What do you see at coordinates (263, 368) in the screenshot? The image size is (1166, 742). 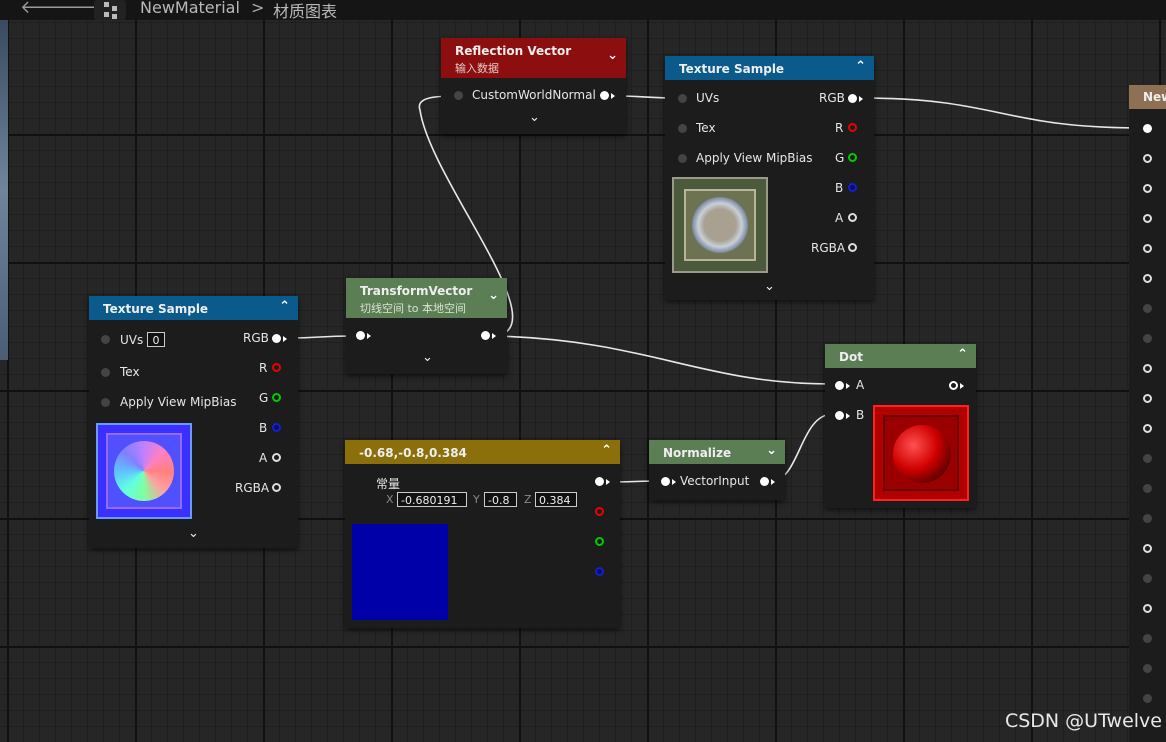 I see `pin-label-r: R` at bounding box center [263, 368].